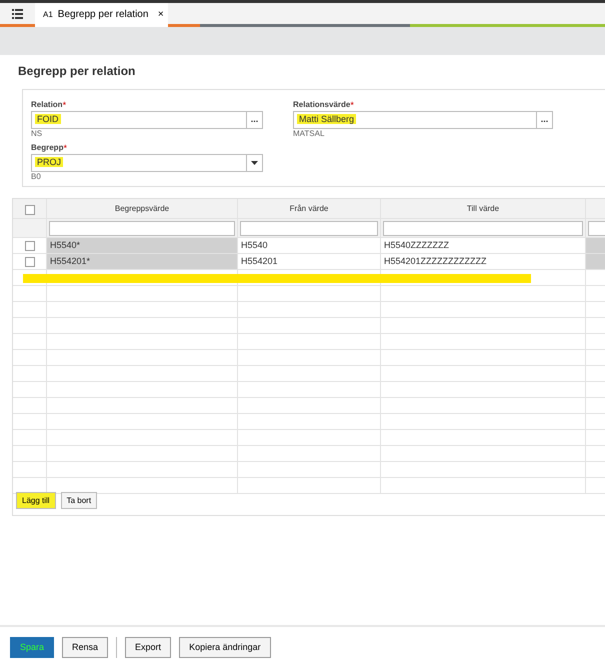 Image resolution: width=605 pixels, height=660 pixels. What do you see at coordinates (49, 161) in the screenshot?
I see `field-value: PROJ` at bounding box center [49, 161].